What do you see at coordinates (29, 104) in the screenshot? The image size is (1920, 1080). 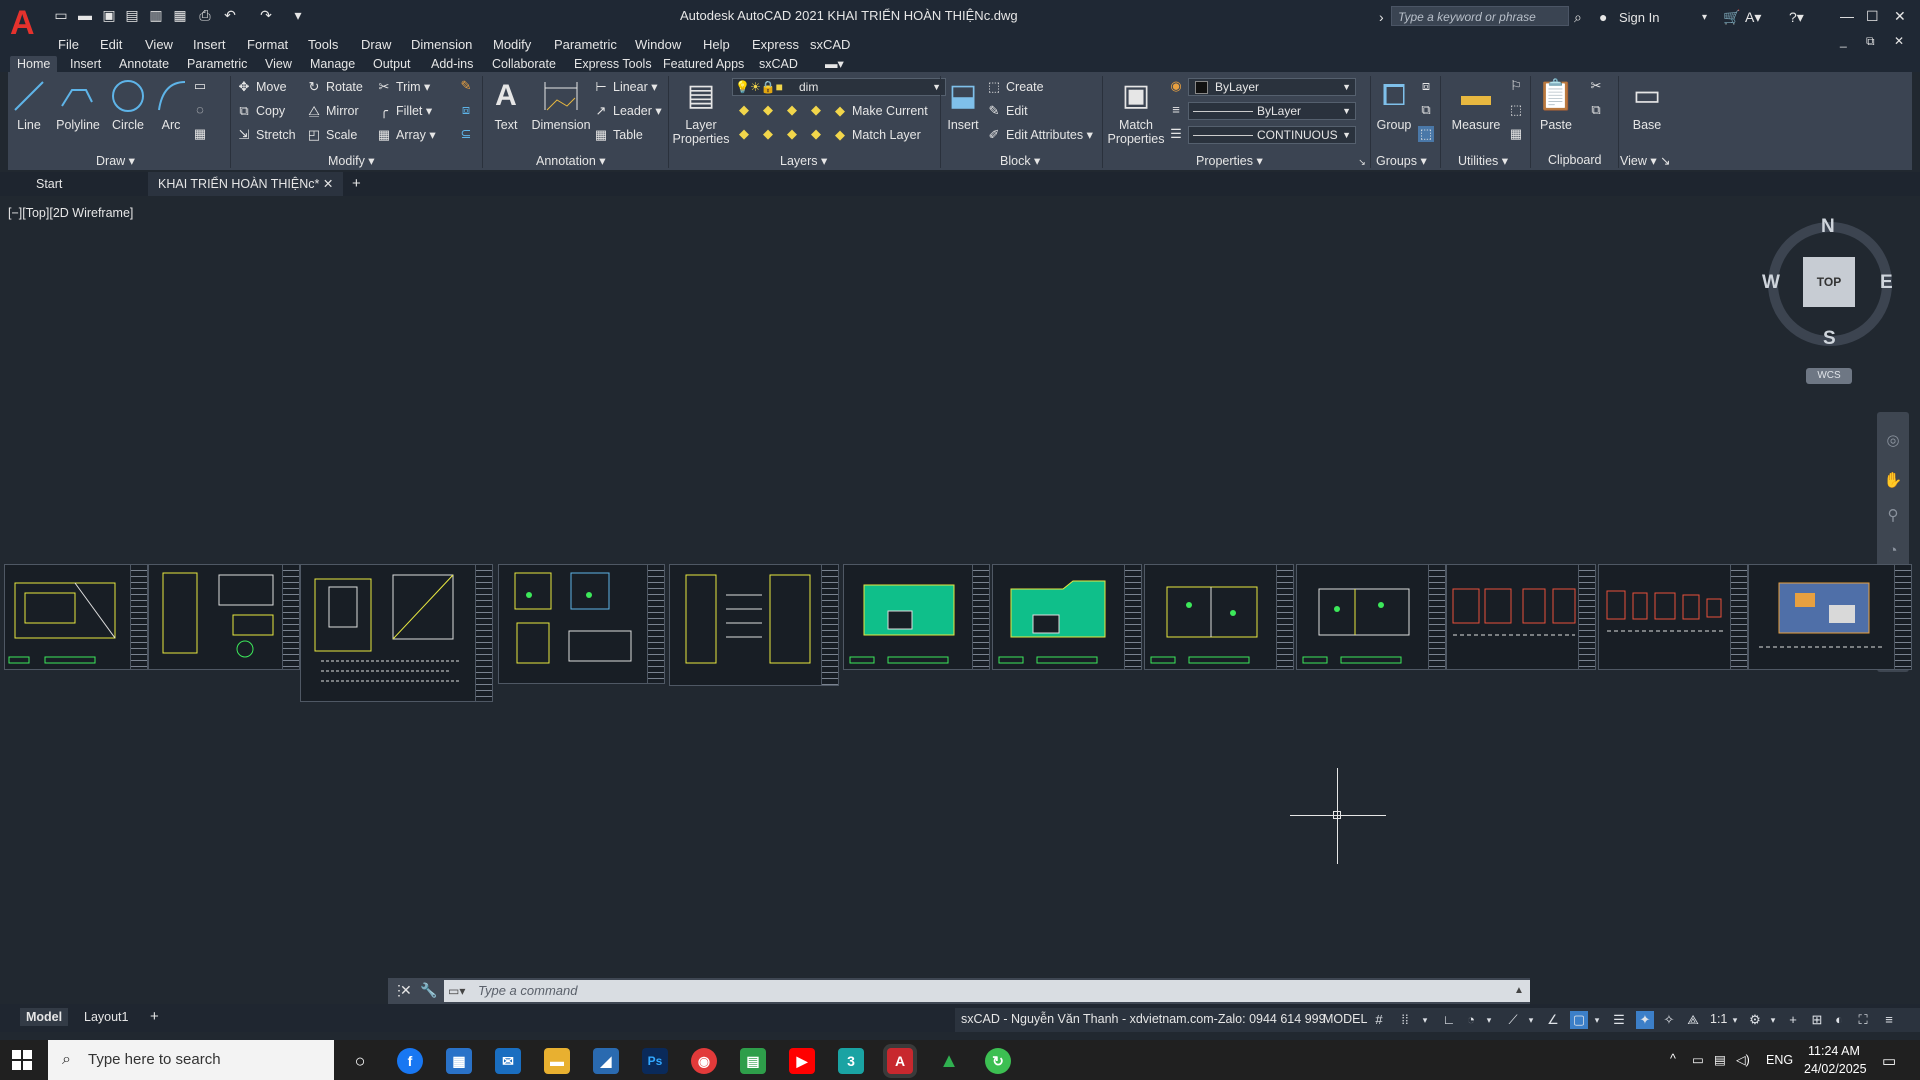 I see `line-button: Line` at bounding box center [29, 104].